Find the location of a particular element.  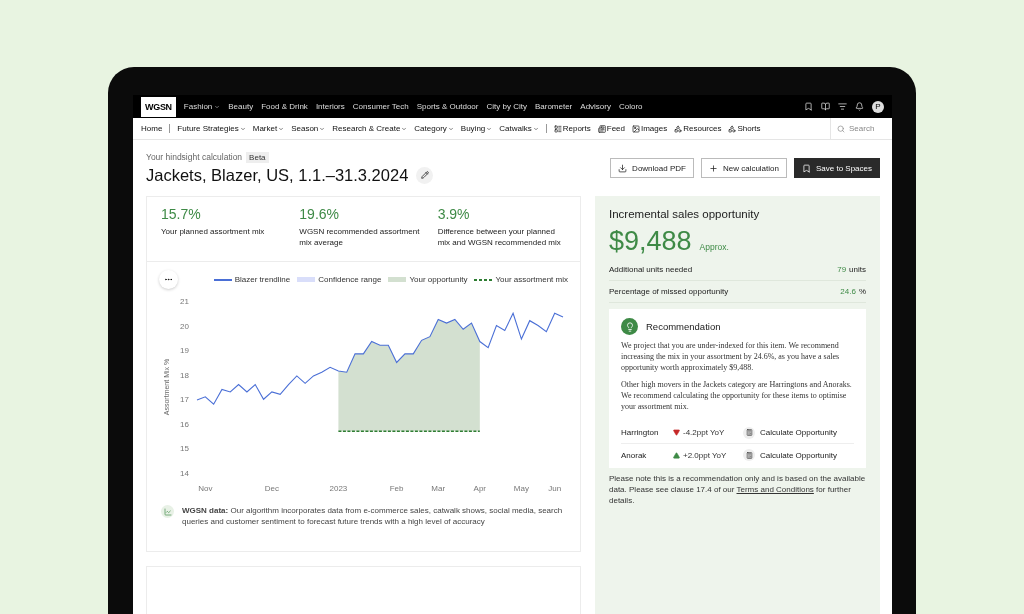

recommendation-text: Other high movers in the Jackets category are Harringtons and Anoraks. We recommend calculating the opportunity for these items to optimise your assortment mix. is located at coordinates (737, 395).